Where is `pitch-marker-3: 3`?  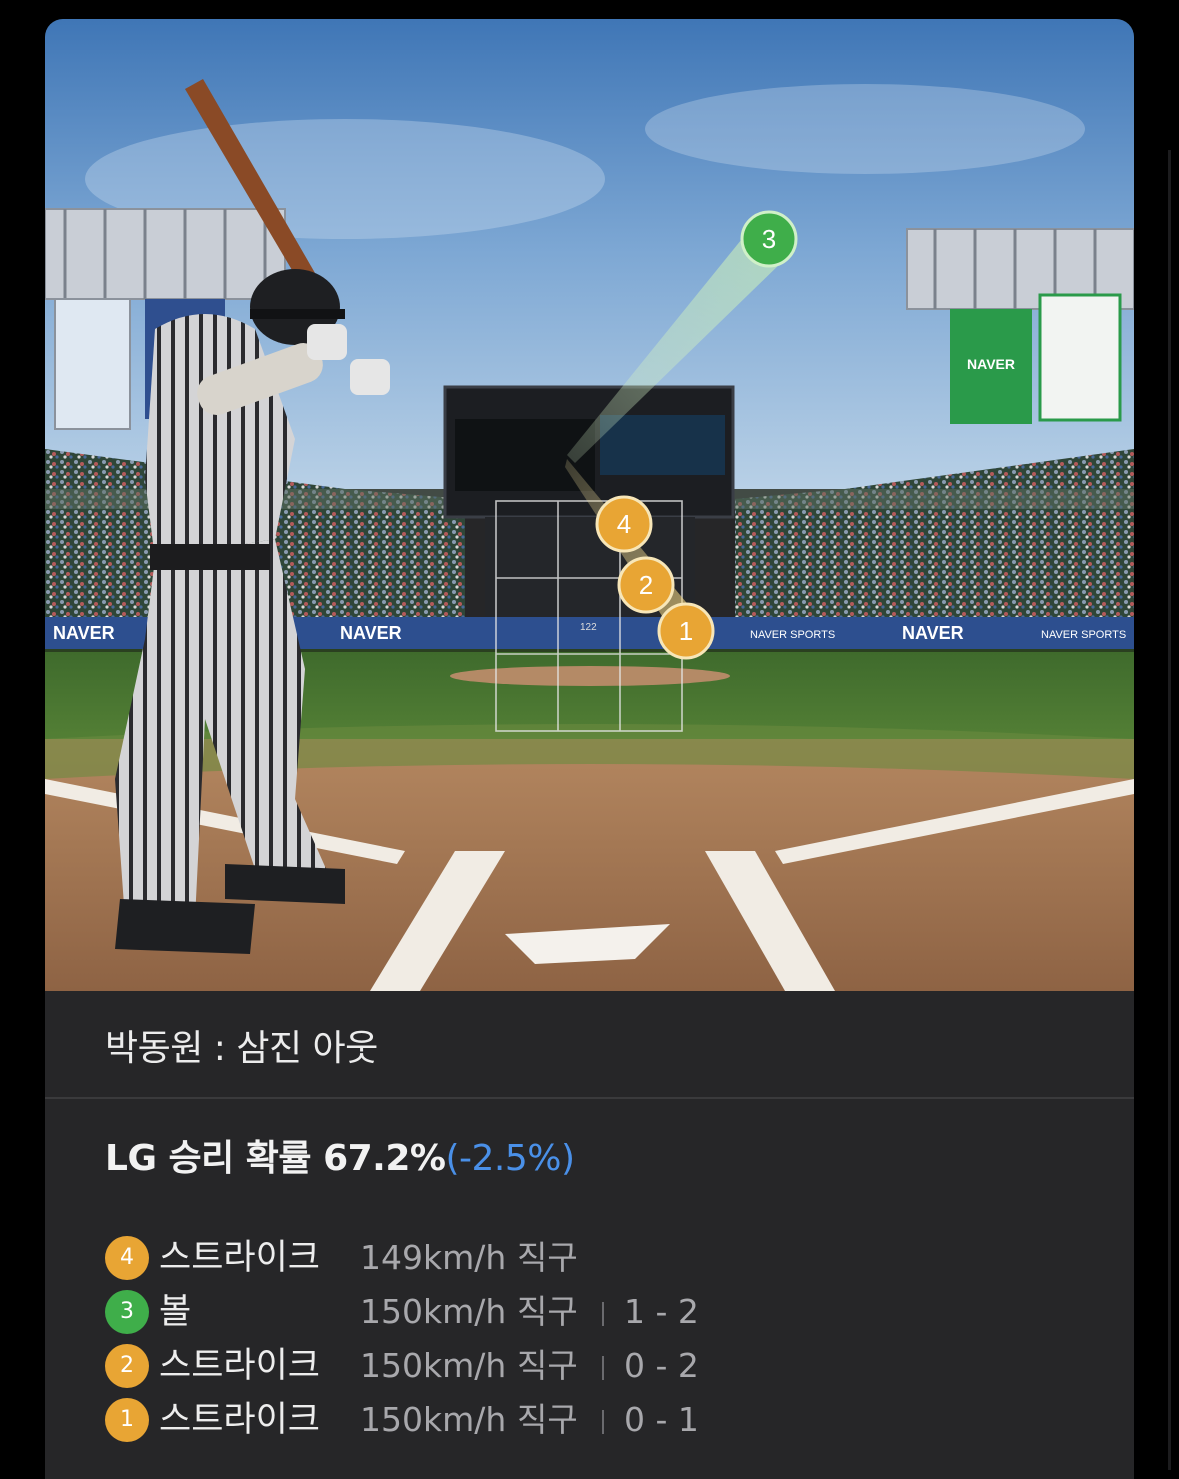
pitch-marker-3: 3 is located at coordinates (769, 239).